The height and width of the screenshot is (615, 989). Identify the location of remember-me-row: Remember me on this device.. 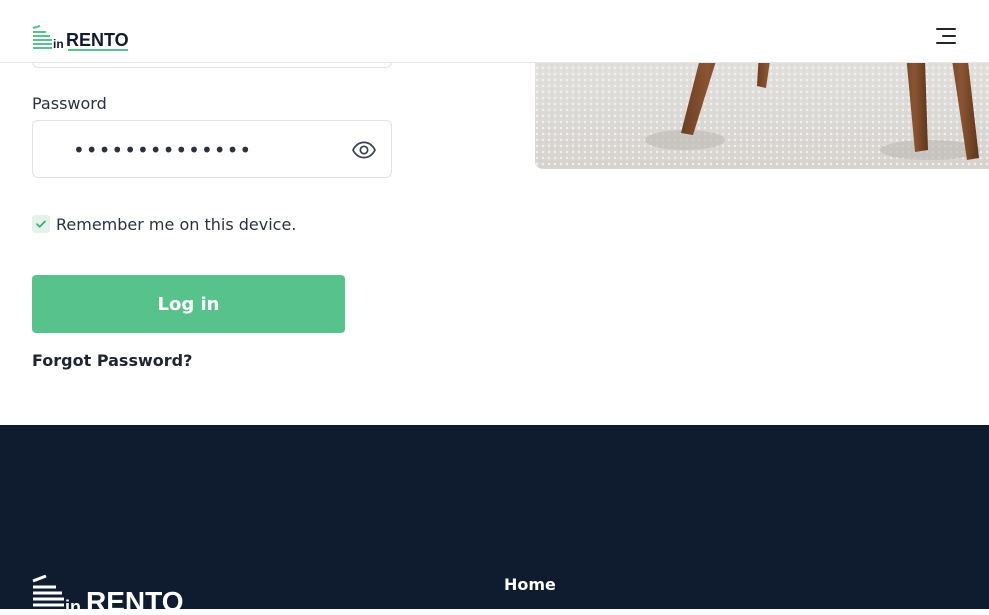
(164, 224).